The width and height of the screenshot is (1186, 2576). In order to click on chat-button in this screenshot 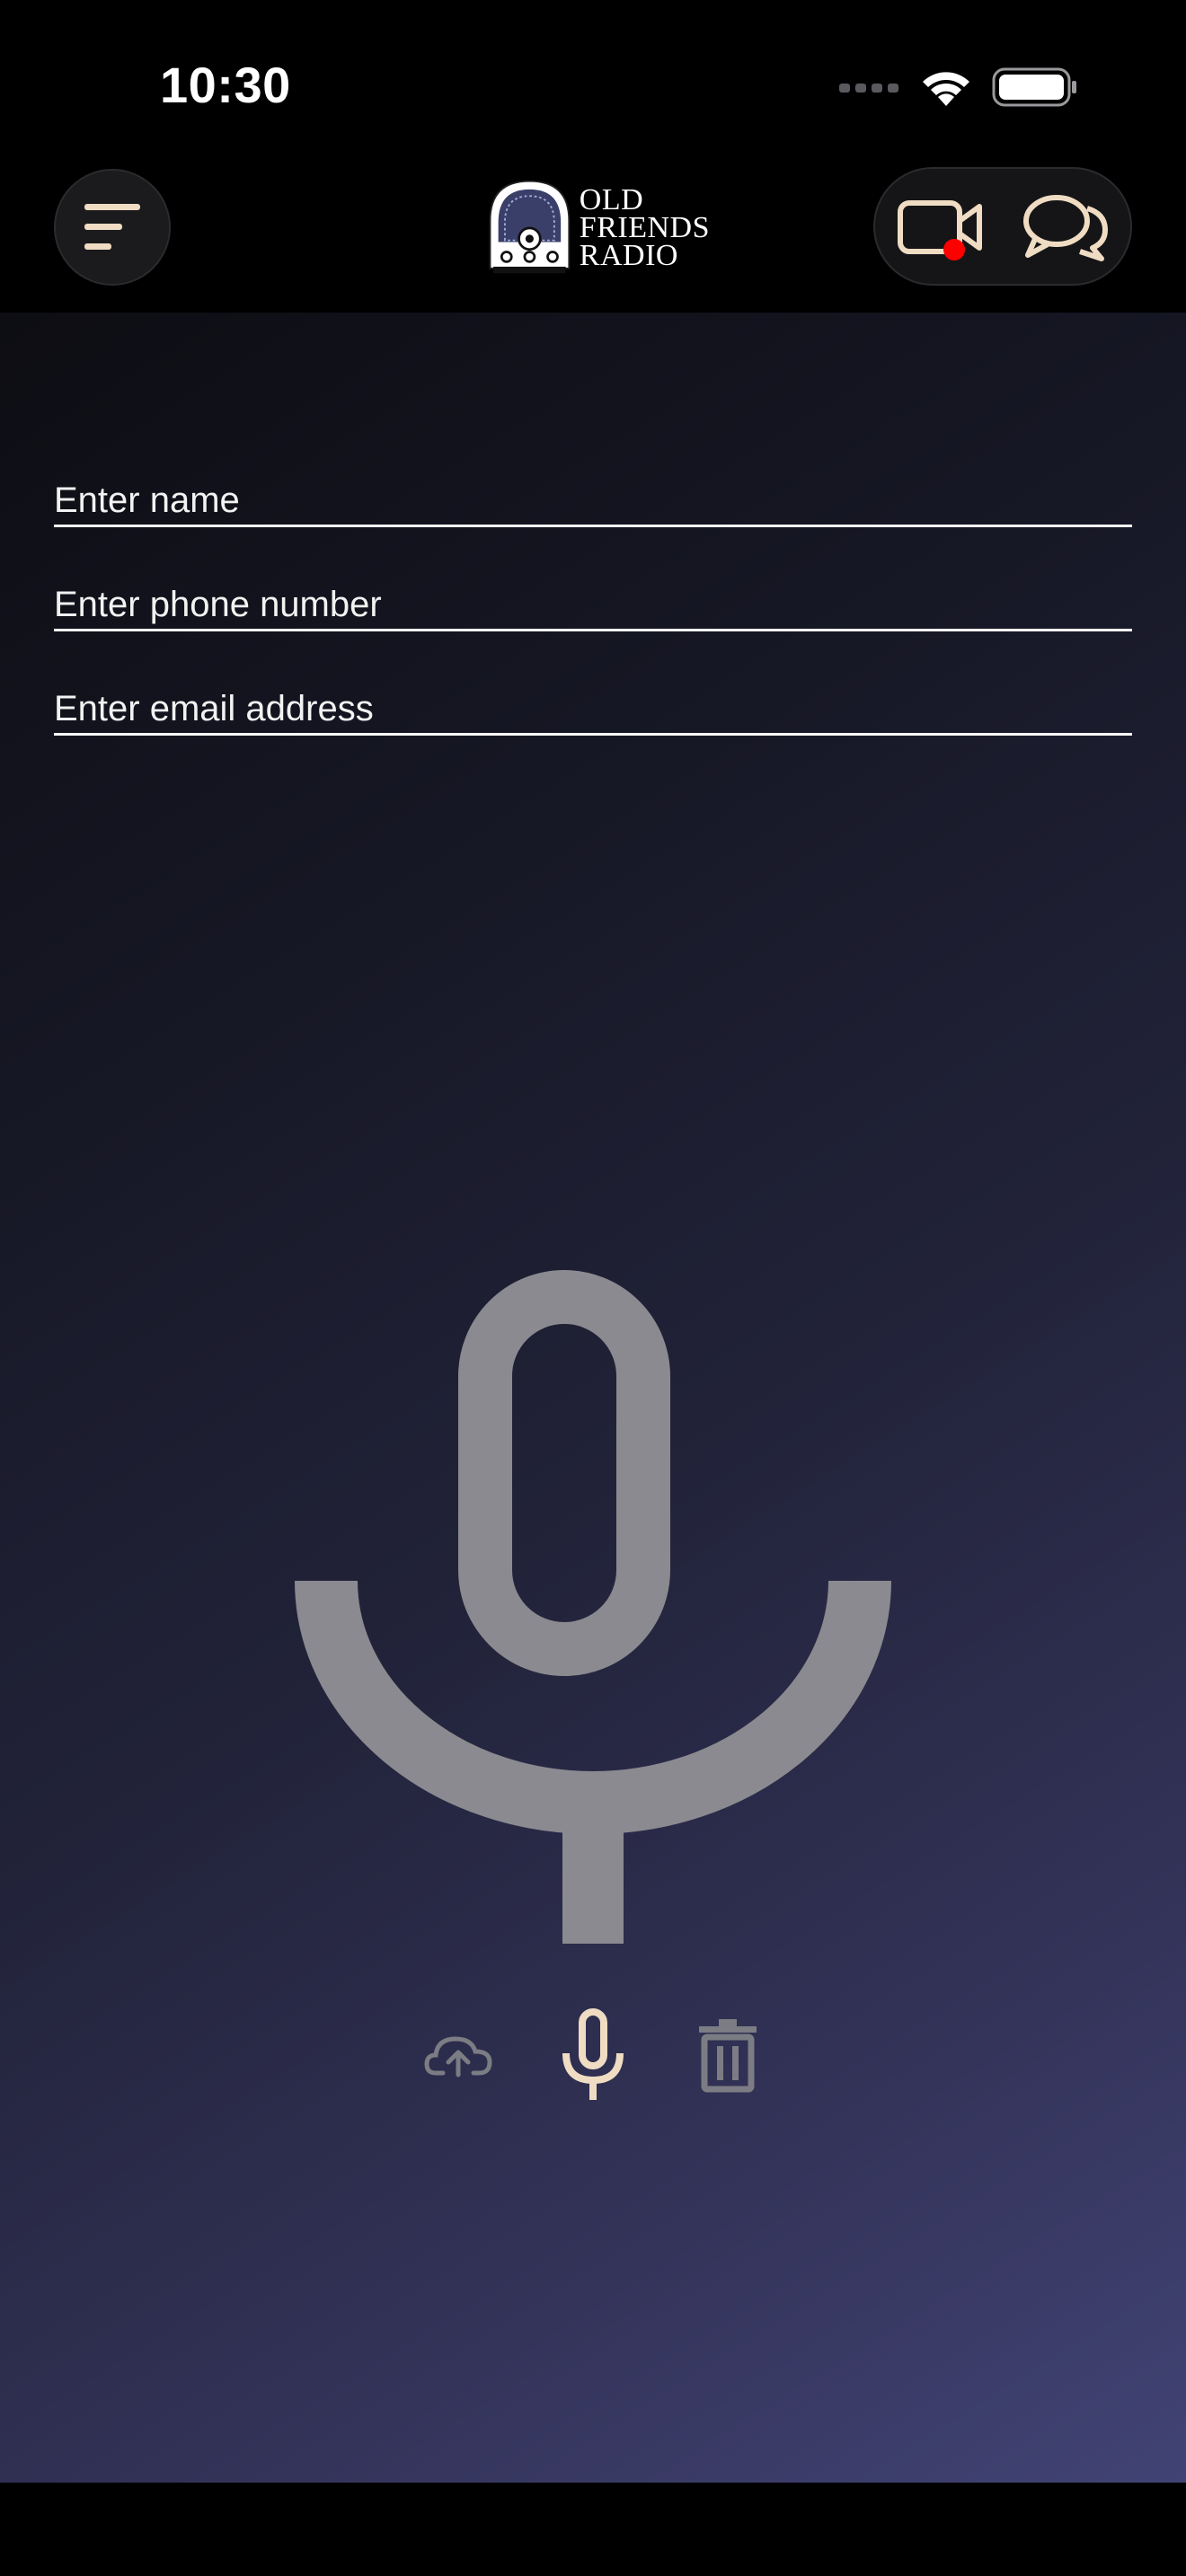, I will do `click(1066, 228)`.